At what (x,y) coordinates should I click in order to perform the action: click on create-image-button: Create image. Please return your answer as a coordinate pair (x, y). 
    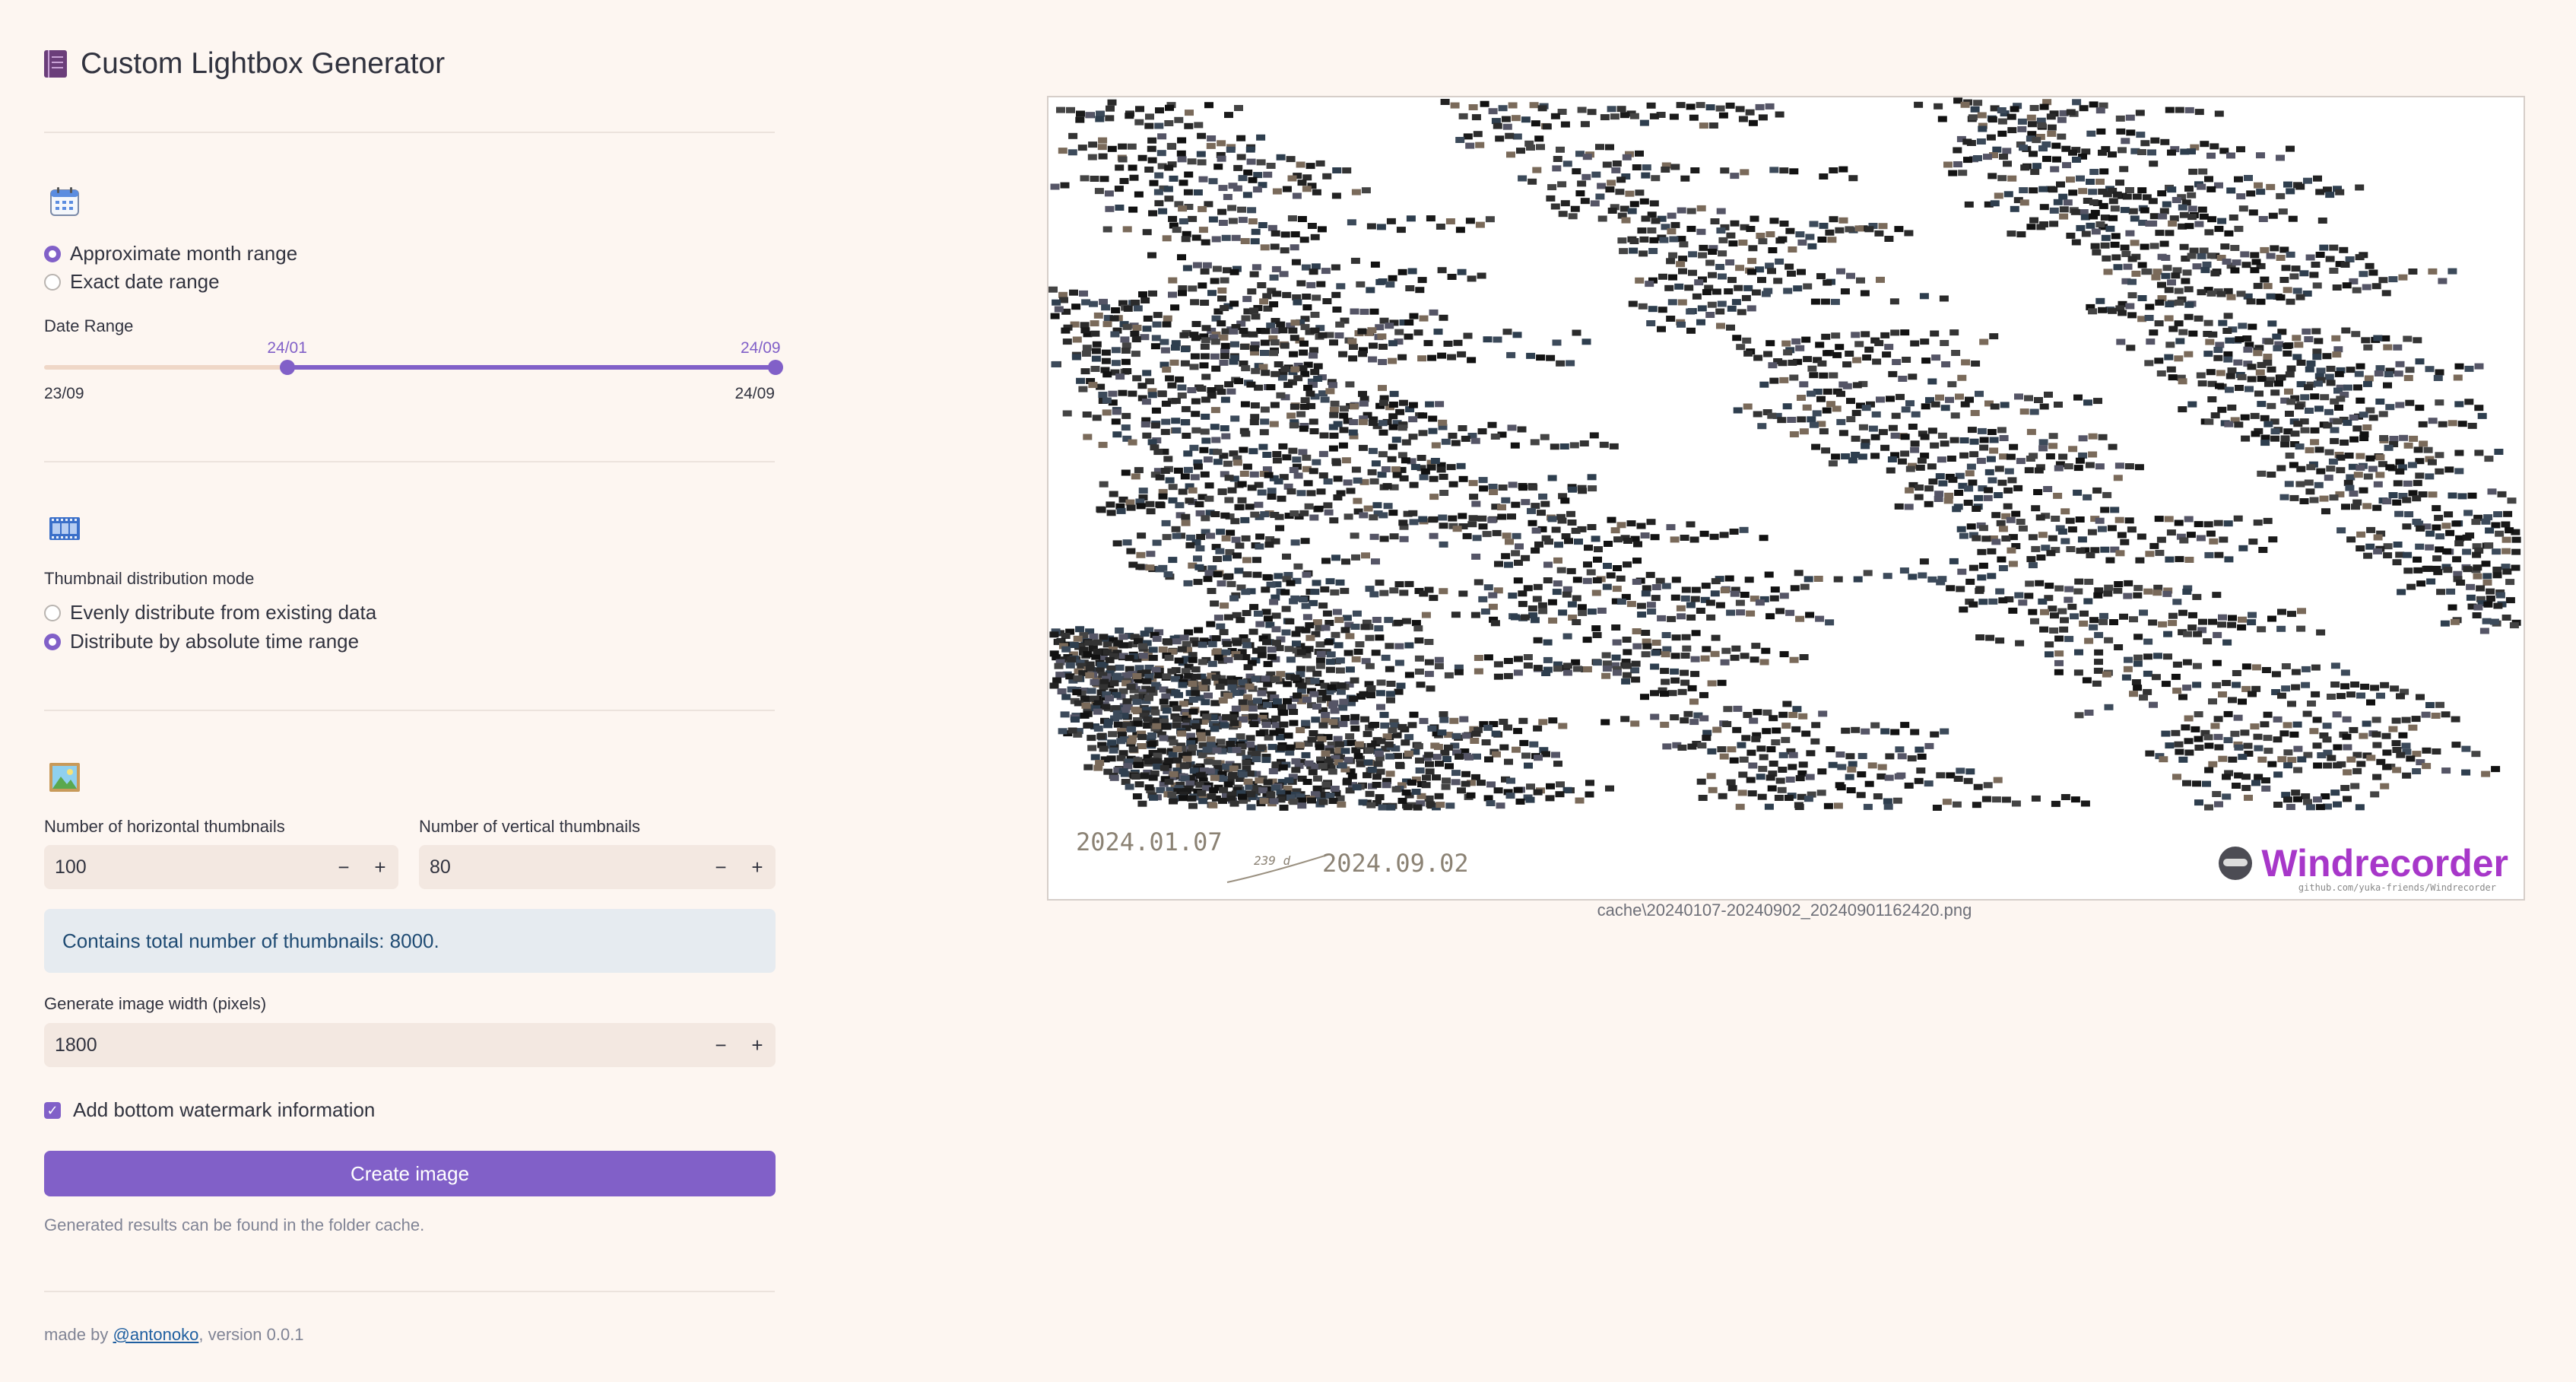
    Looking at the image, I should click on (410, 1173).